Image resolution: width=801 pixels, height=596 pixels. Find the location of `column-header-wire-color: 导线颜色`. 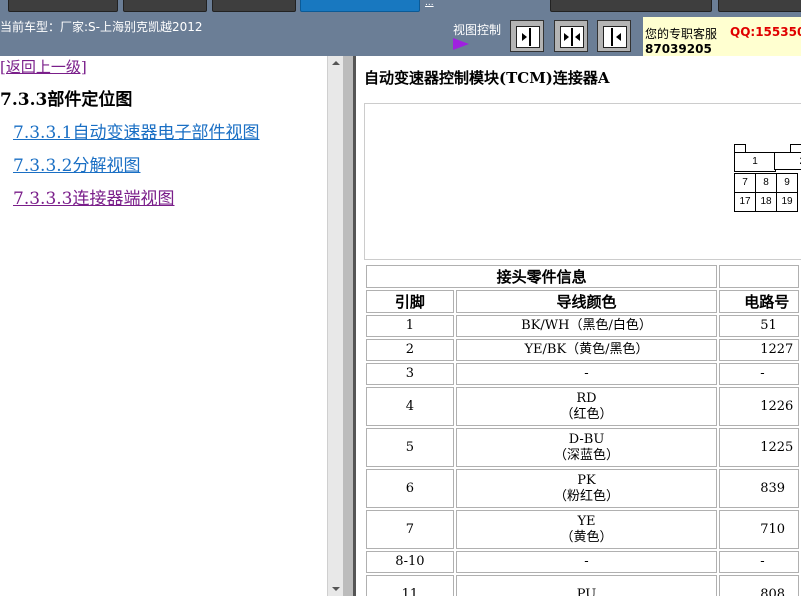

column-header-wire-color: 导线颜色 is located at coordinates (586, 301).